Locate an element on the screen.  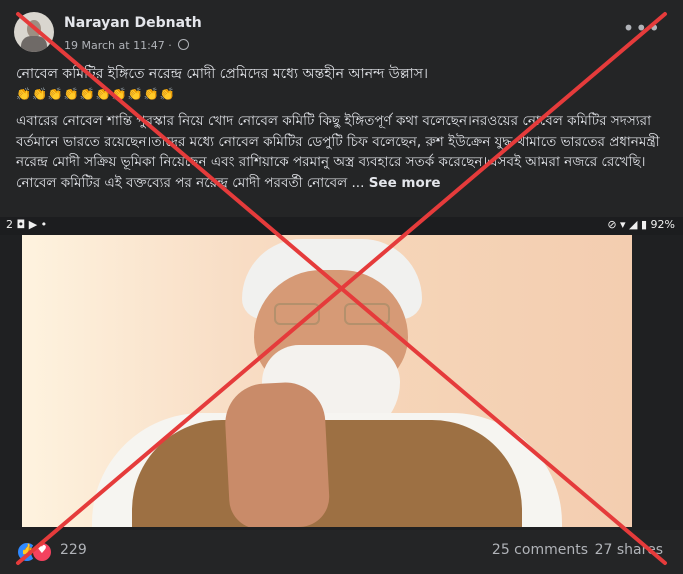
comments-count: 25 comments is located at coordinates (540, 550).